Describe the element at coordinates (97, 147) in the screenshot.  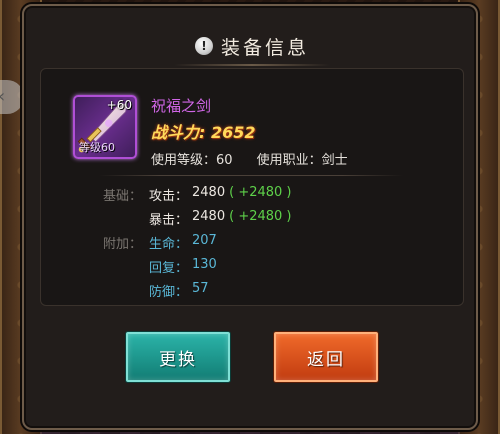
I see `item-level-tag: 等级60` at that location.